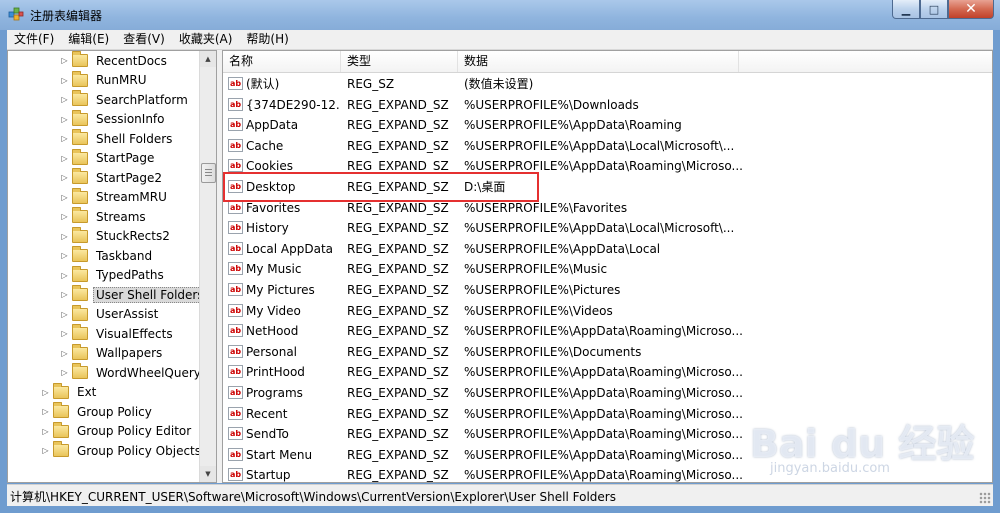 The image size is (1000, 513). What do you see at coordinates (34, 39) in the screenshot?
I see `menu-file: 文件(F)` at bounding box center [34, 39].